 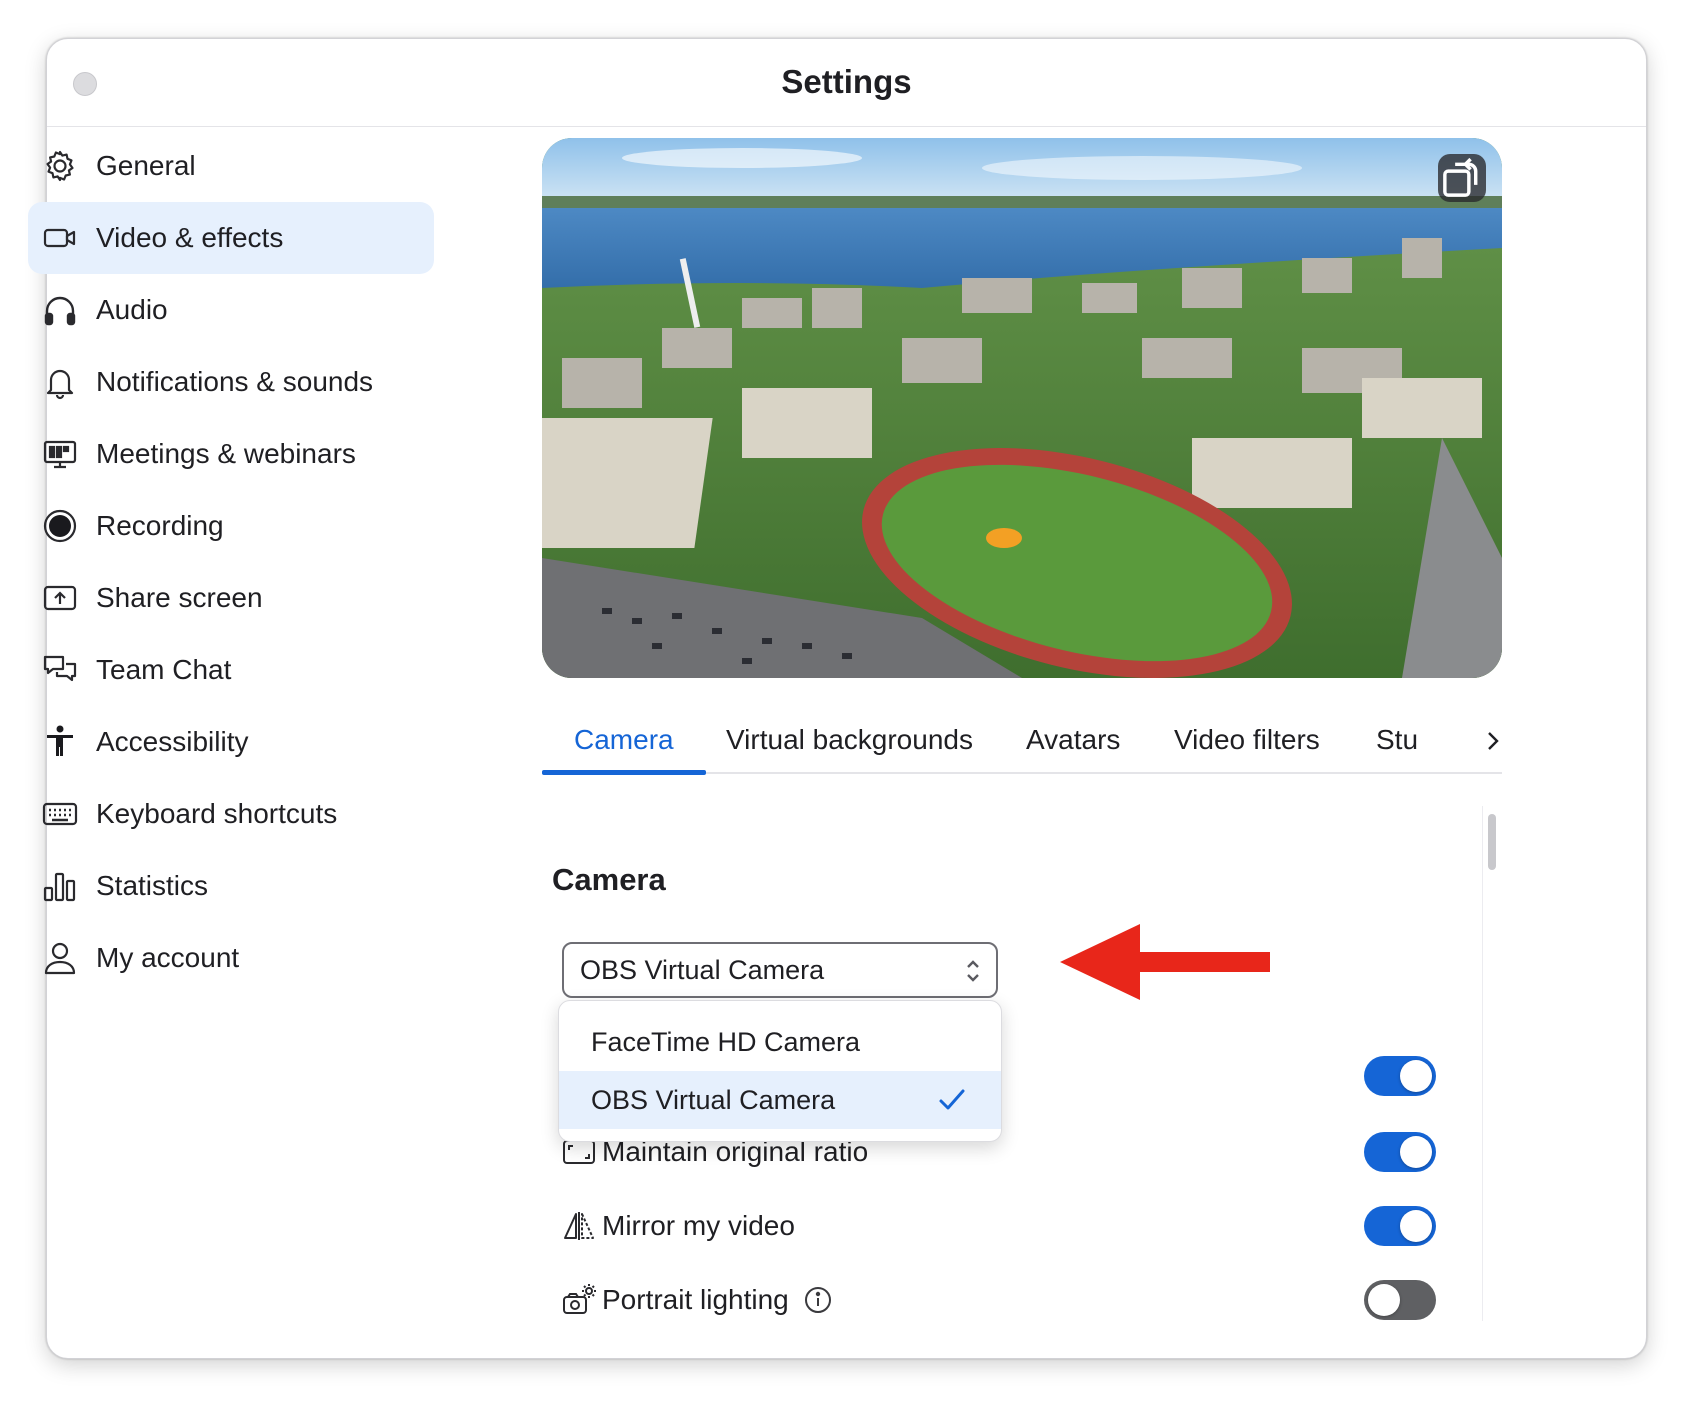 I want to click on chevron-right-icon, so click(x=1493, y=741).